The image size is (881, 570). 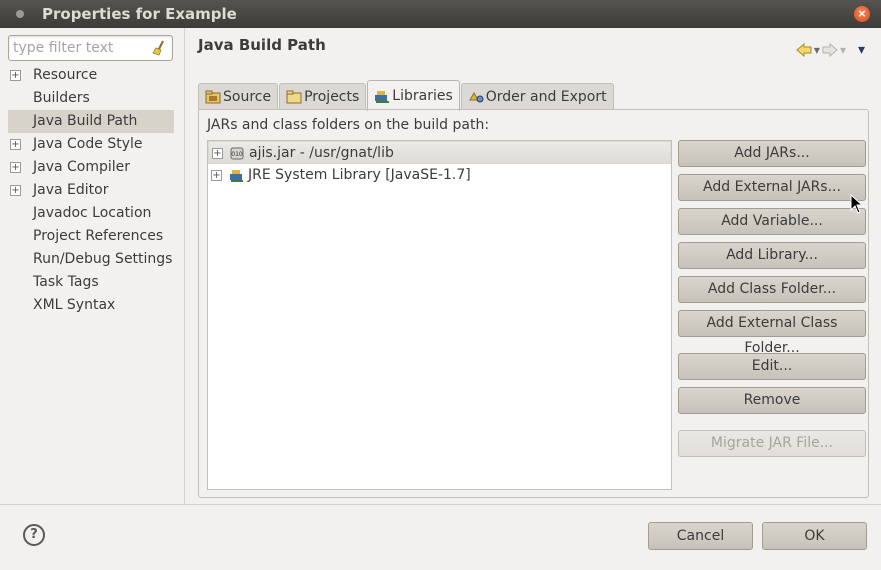 I want to click on tree-item-javadoc-location: Javadoc Location, so click(x=92, y=213).